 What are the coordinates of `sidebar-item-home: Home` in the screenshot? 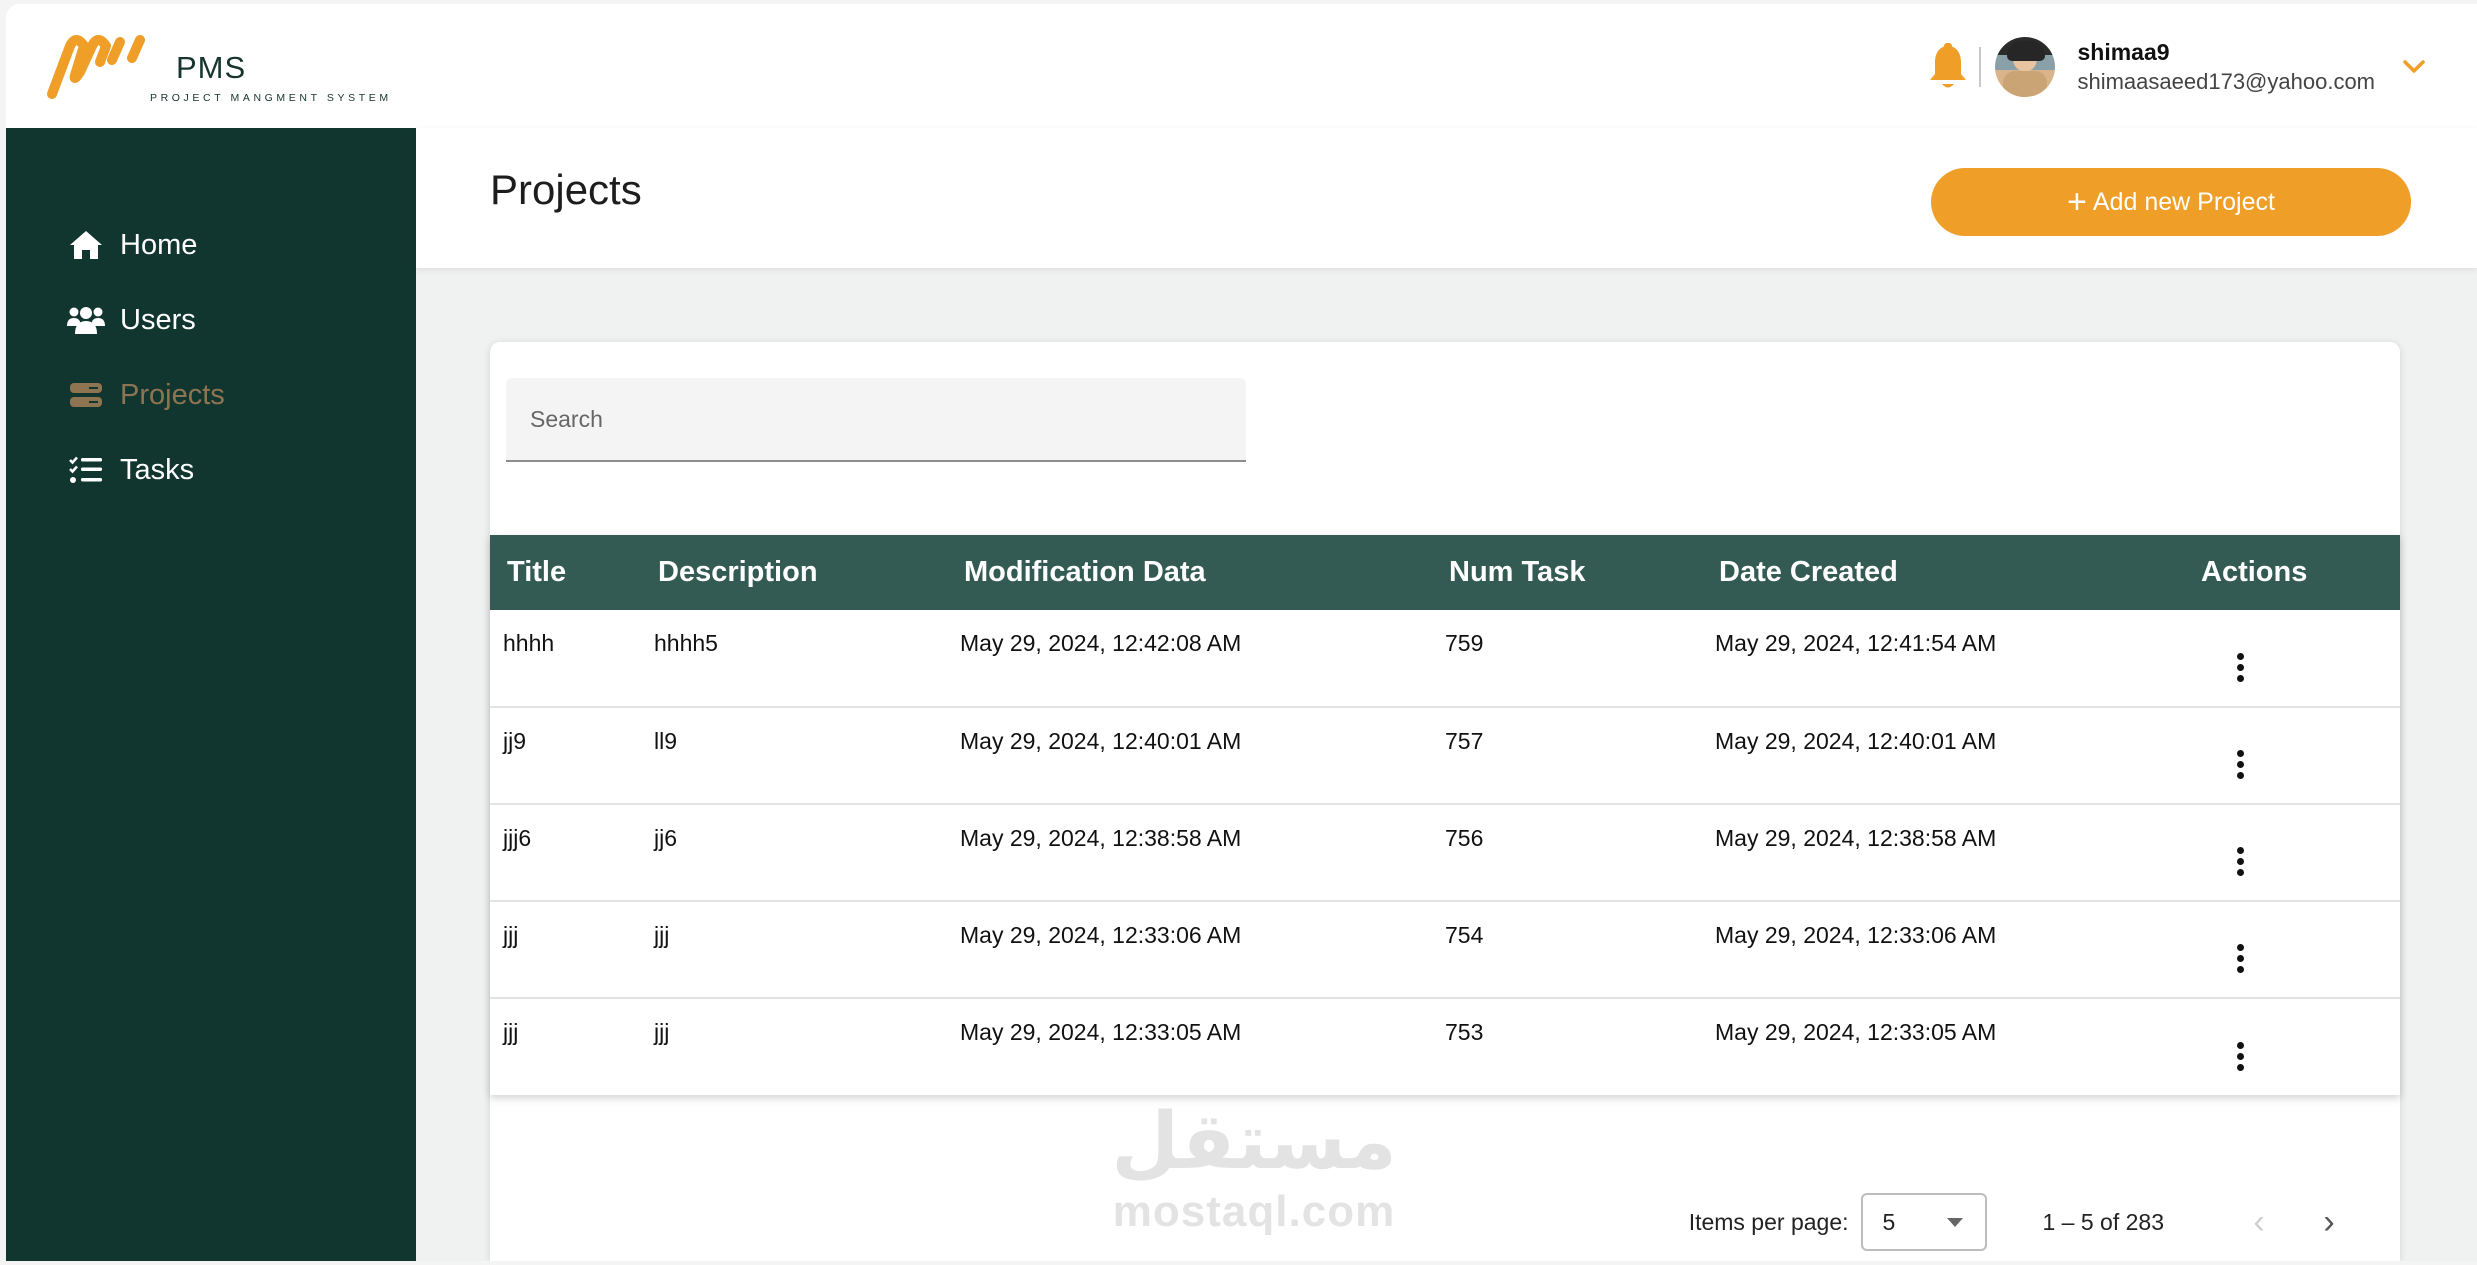 It's located at (131, 245).